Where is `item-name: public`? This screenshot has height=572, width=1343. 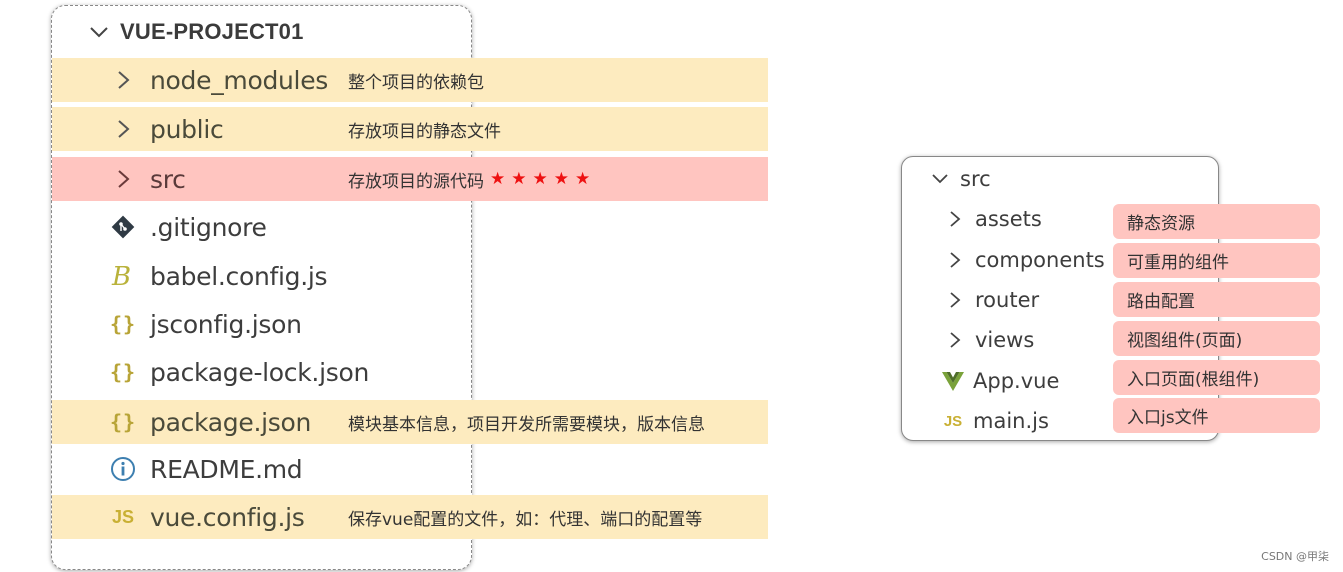
item-name: public is located at coordinates (187, 129).